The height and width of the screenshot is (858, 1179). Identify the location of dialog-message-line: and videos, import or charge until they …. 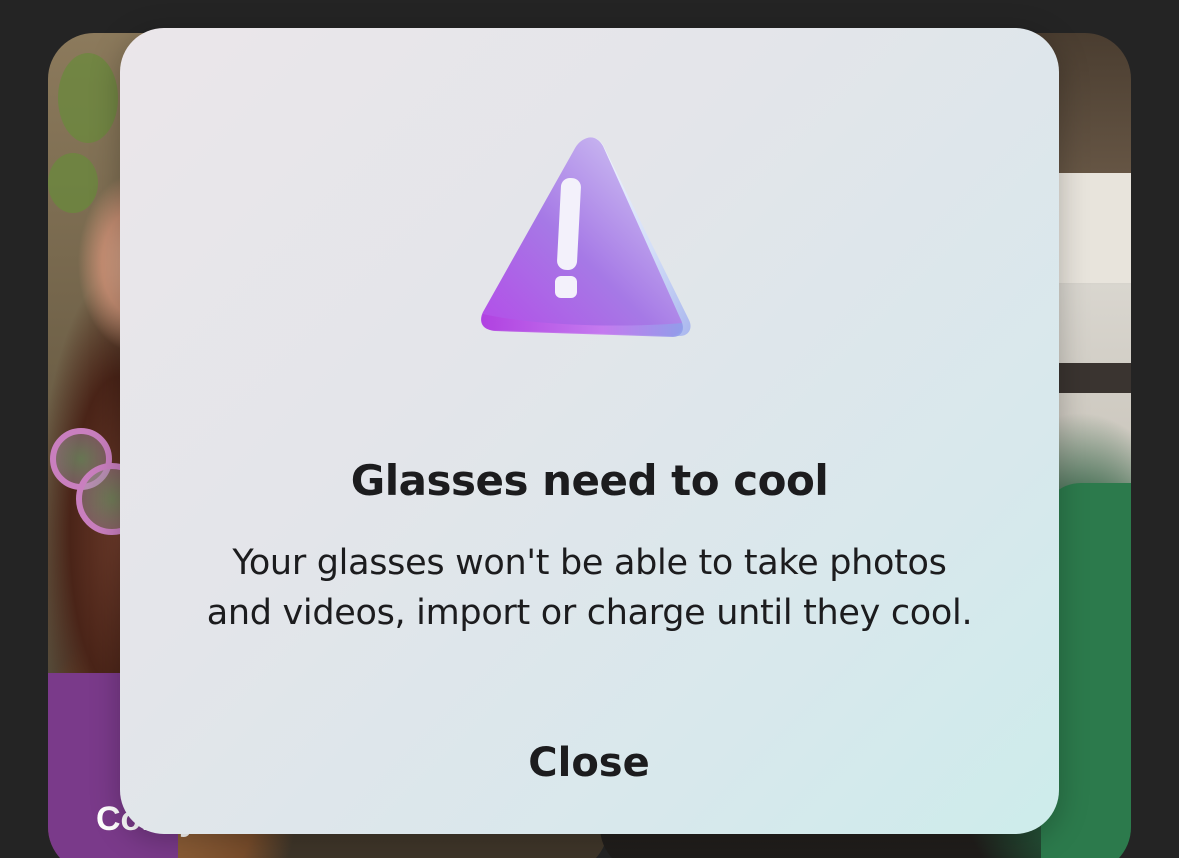
(589, 613).